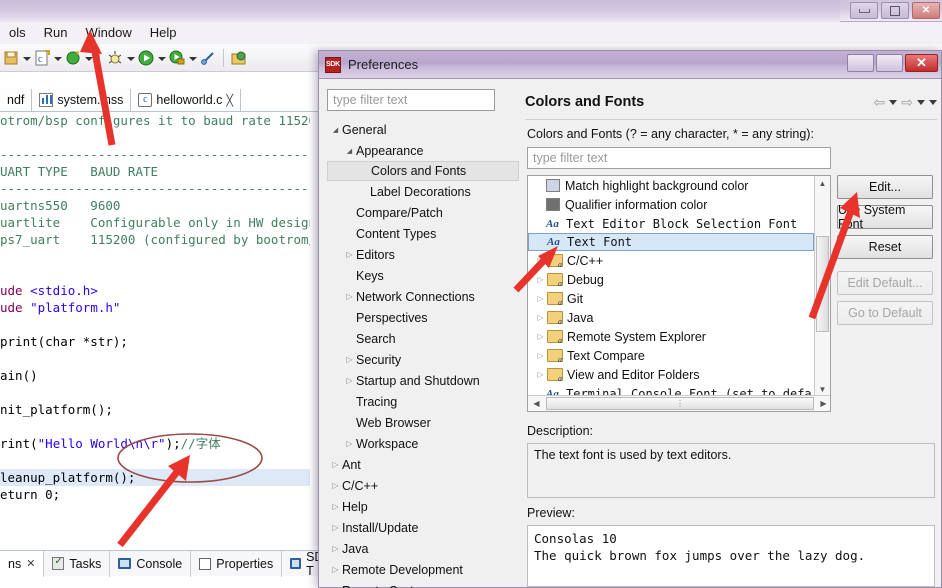  What do you see at coordinates (153, 501) in the screenshot?
I see `arrow-to-code-comment` at bounding box center [153, 501].